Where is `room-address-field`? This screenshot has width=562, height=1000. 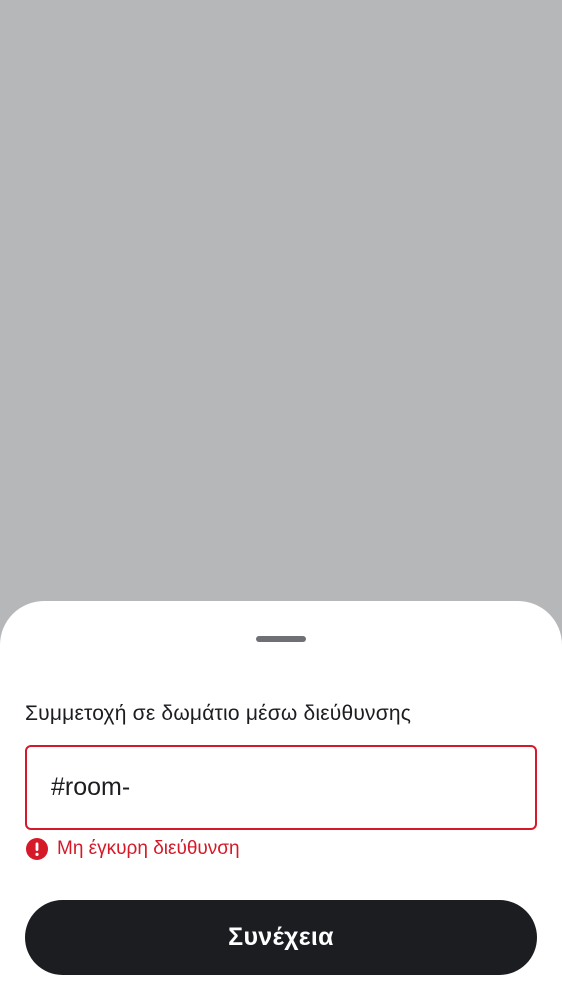
room-address-field is located at coordinates (281, 787).